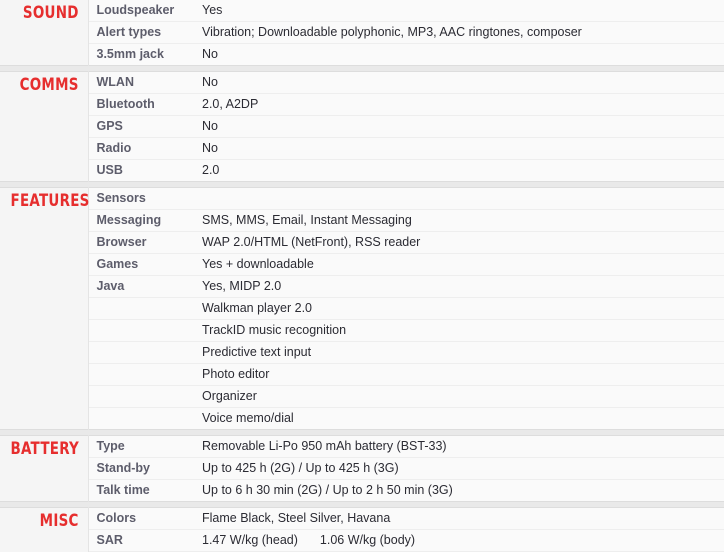 Image resolution: width=724 pixels, height=552 pixels. I want to click on spec-label: Games, so click(142, 264).